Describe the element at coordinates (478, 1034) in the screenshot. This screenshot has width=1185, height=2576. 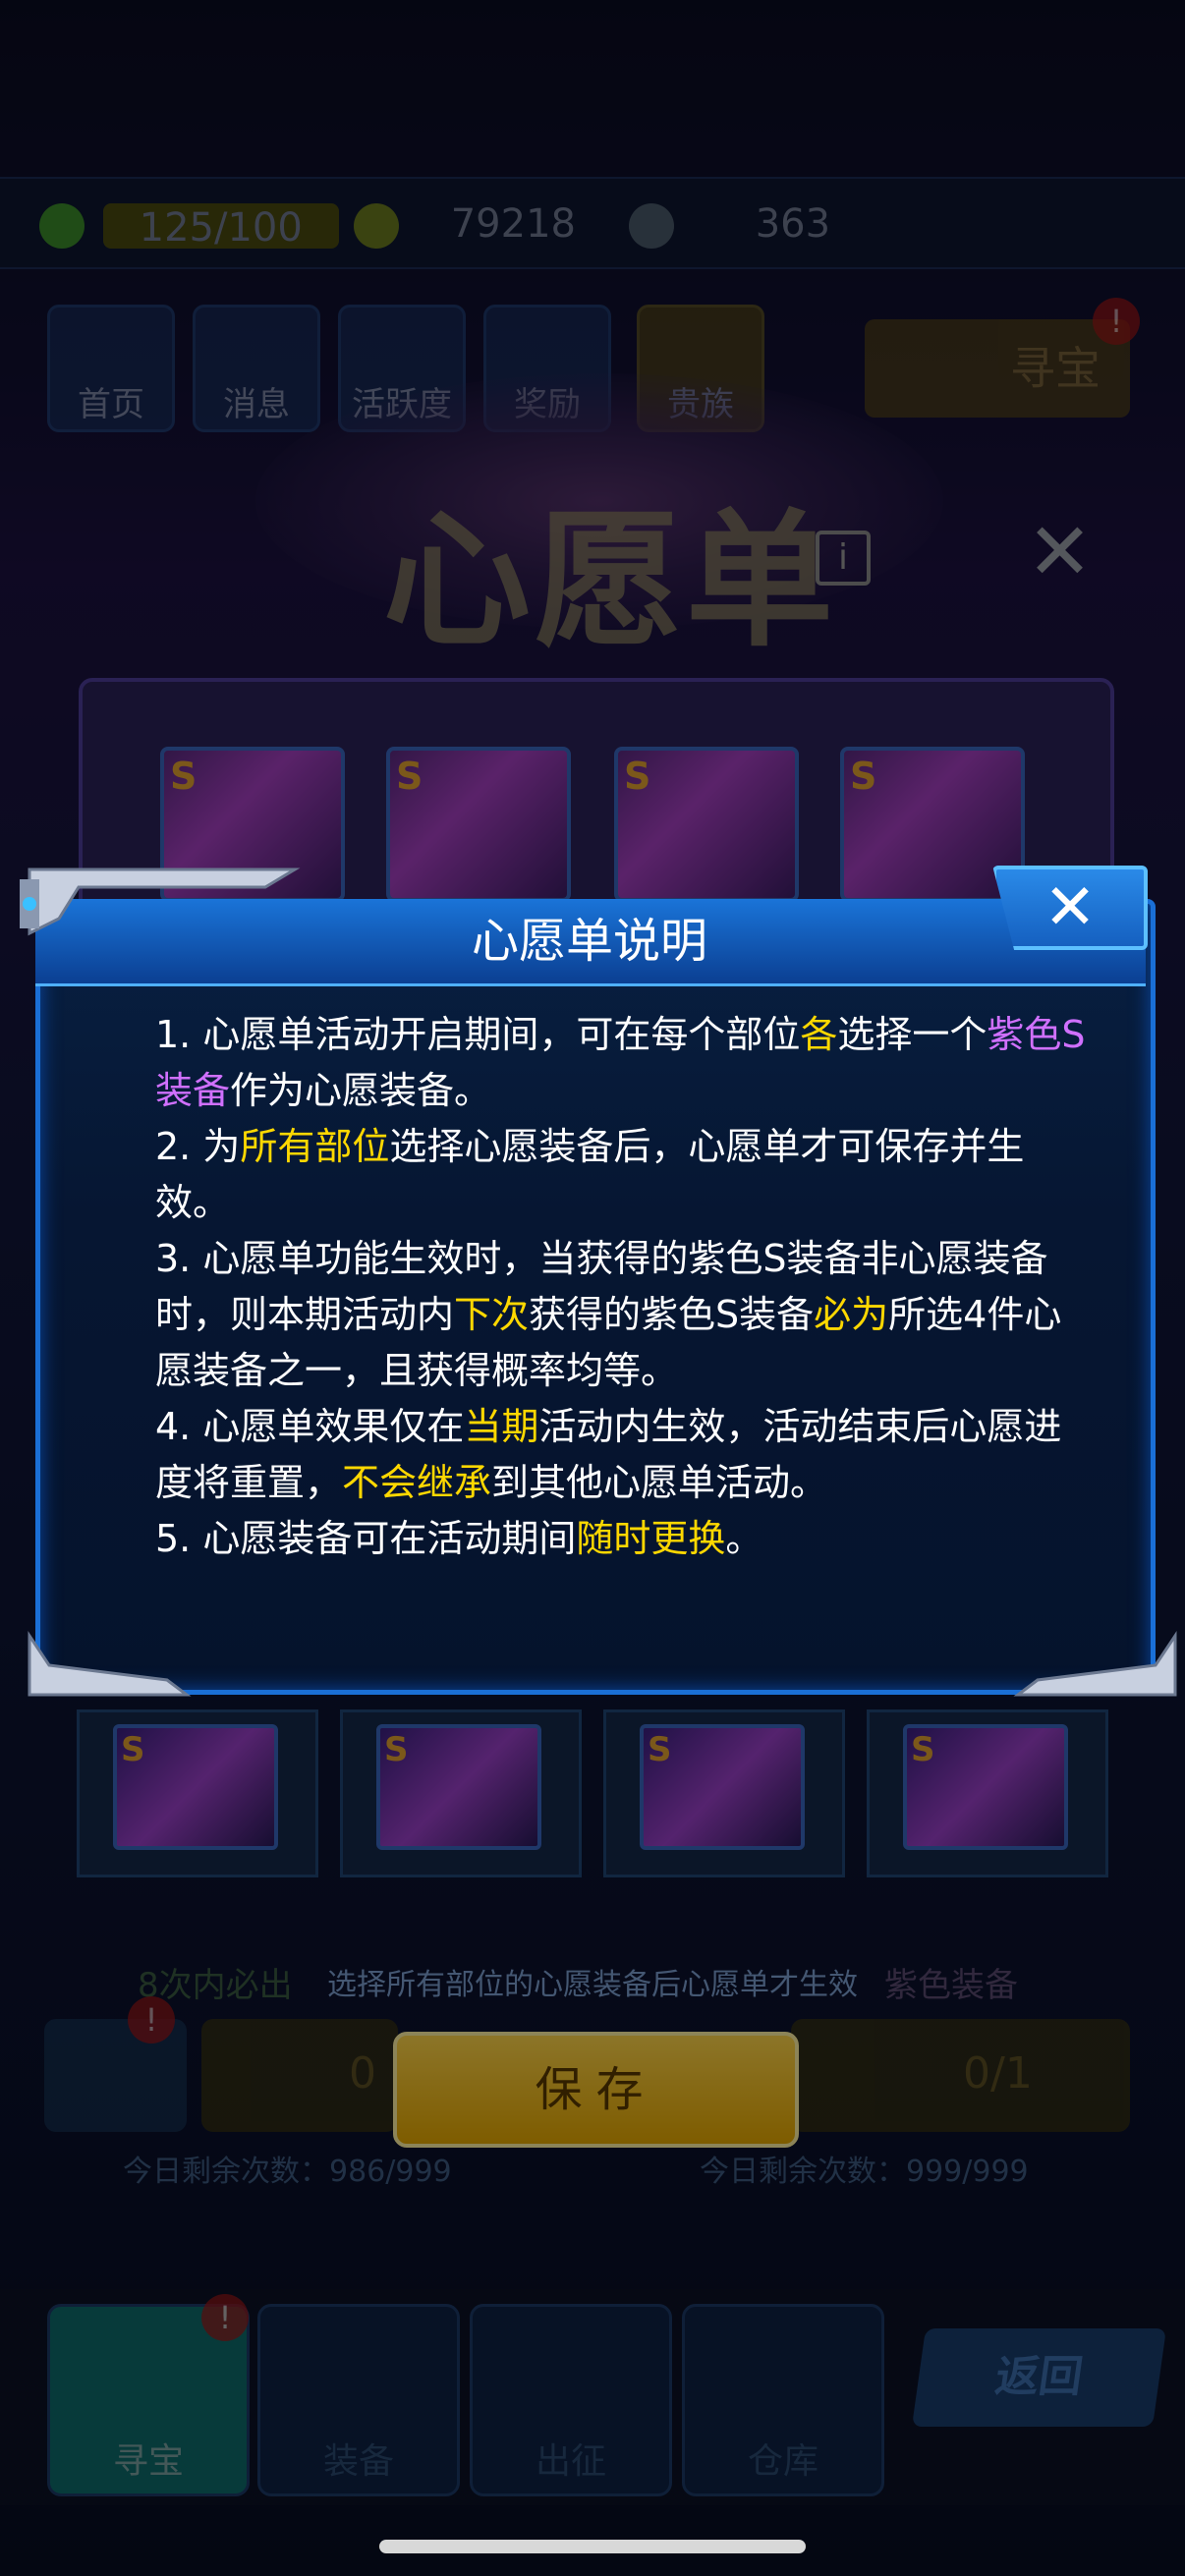
I see `rule-text: 1. 心愿单活动开启期间，可在每个部位` at that location.